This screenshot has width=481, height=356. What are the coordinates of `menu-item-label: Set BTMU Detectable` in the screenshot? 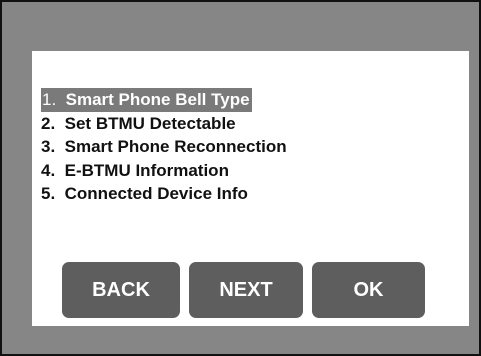 It's located at (150, 123).